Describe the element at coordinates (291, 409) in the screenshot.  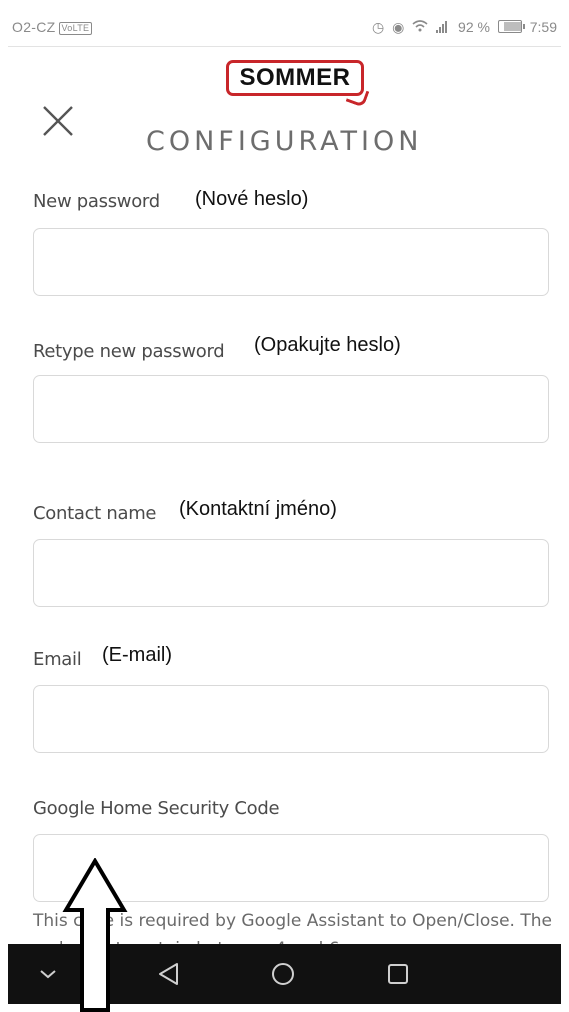
I see `retype-password-input` at that location.